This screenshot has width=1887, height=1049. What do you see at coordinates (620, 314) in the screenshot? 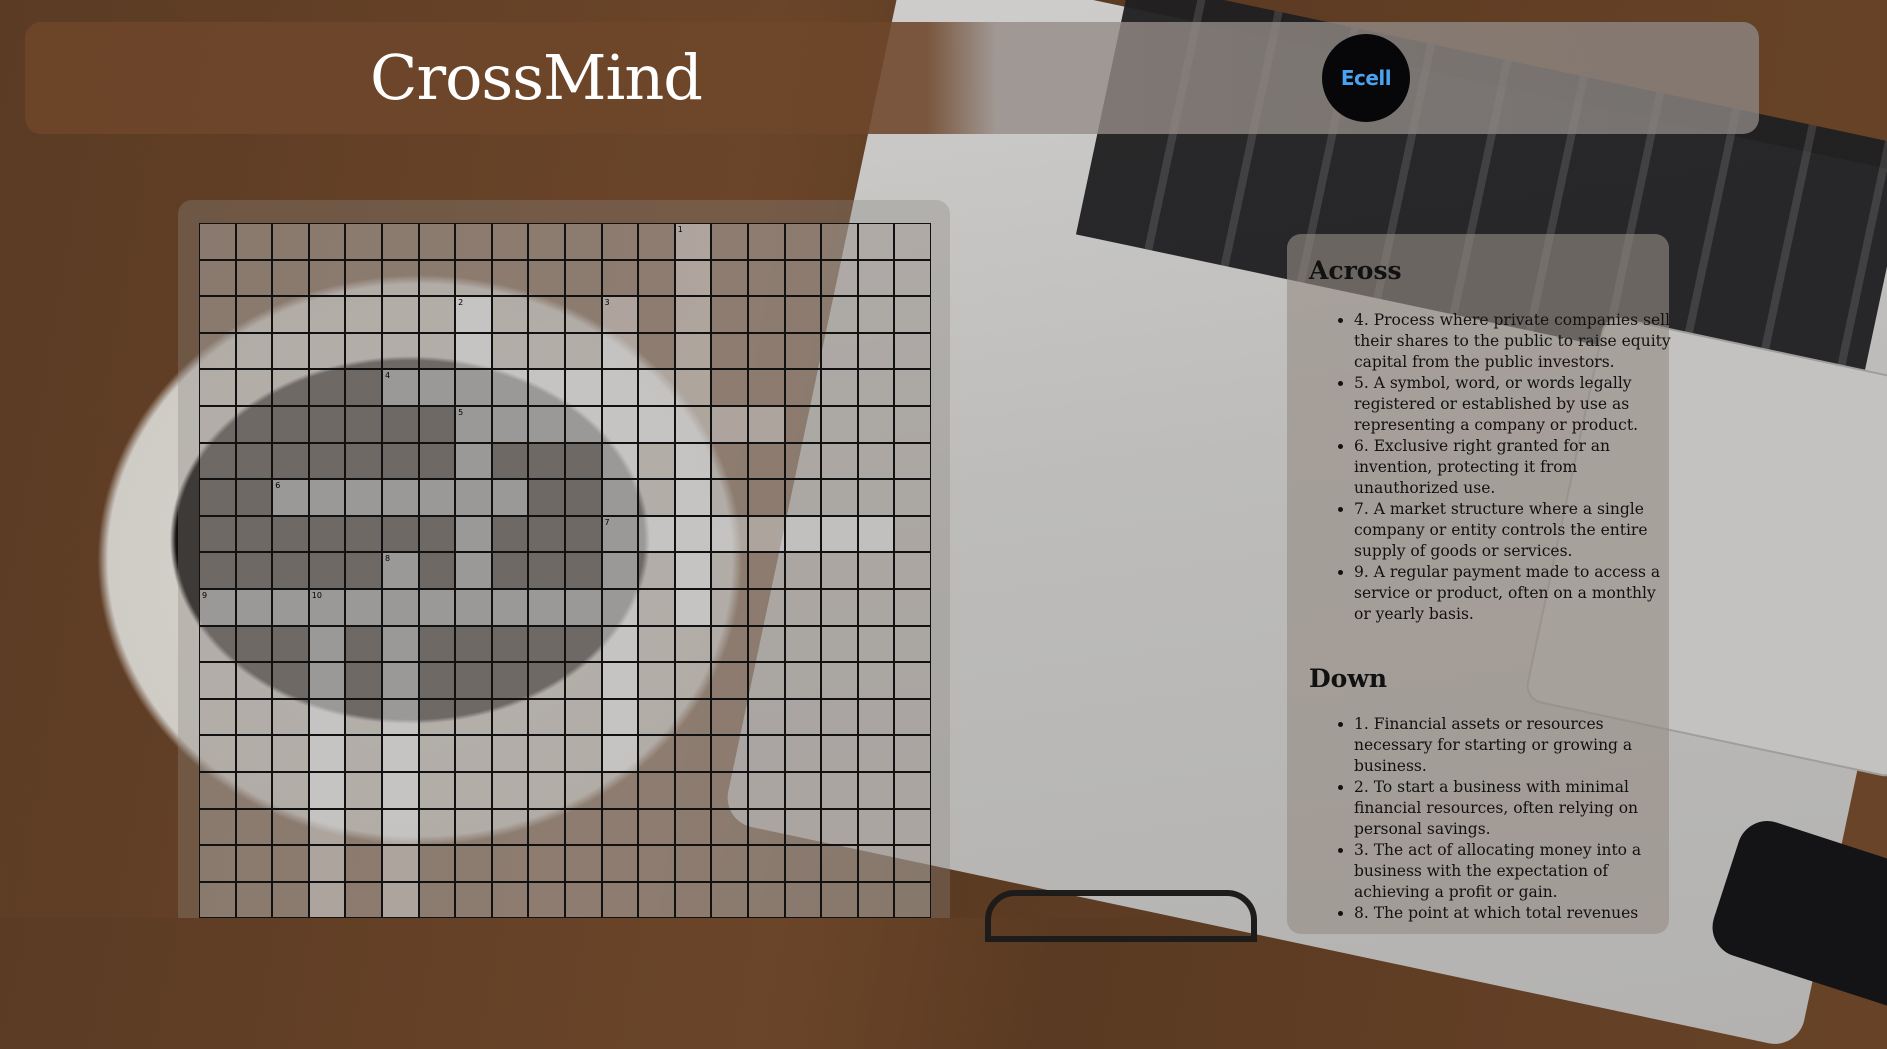
I see `grid-cell: 3` at bounding box center [620, 314].